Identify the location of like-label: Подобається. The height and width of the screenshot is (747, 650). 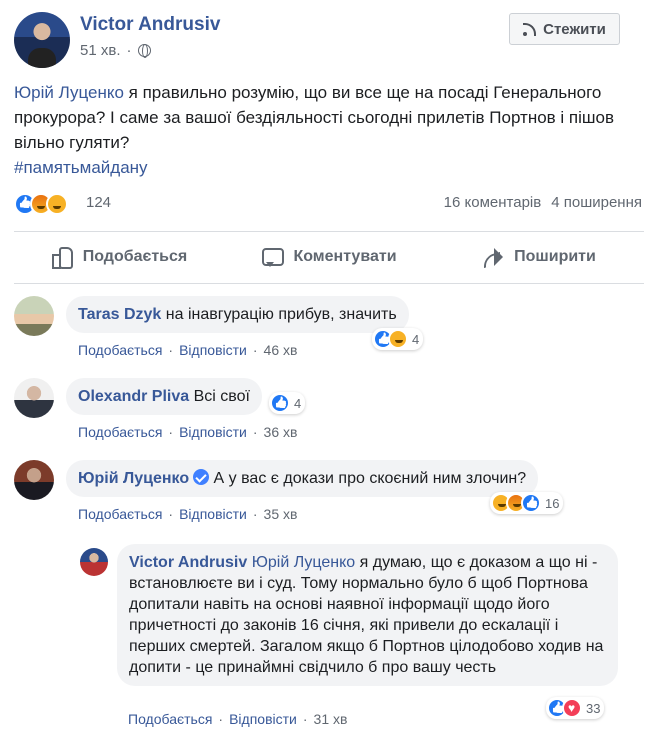
(135, 256).